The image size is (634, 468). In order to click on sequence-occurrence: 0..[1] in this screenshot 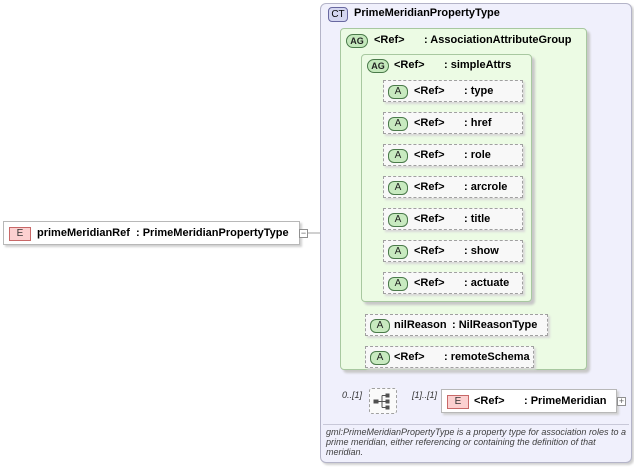, I will do `click(352, 395)`.